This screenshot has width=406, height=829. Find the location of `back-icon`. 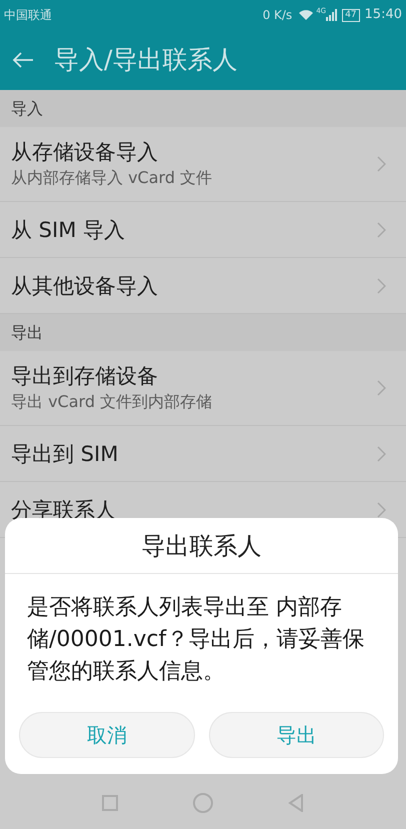

back-icon is located at coordinates (296, 803).